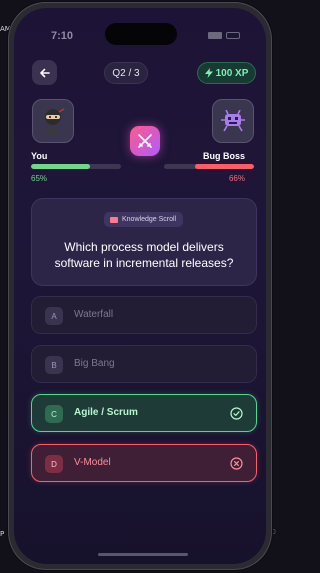 The width and height of the screenshot is (320, 573). I want to click on lightning-icon, so click(208, 73).